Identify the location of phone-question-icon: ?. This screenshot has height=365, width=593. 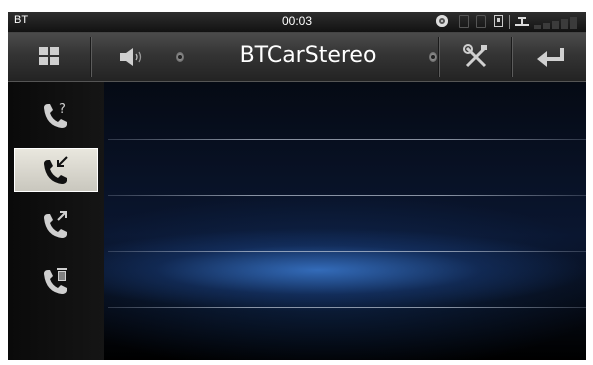
(55, 115).